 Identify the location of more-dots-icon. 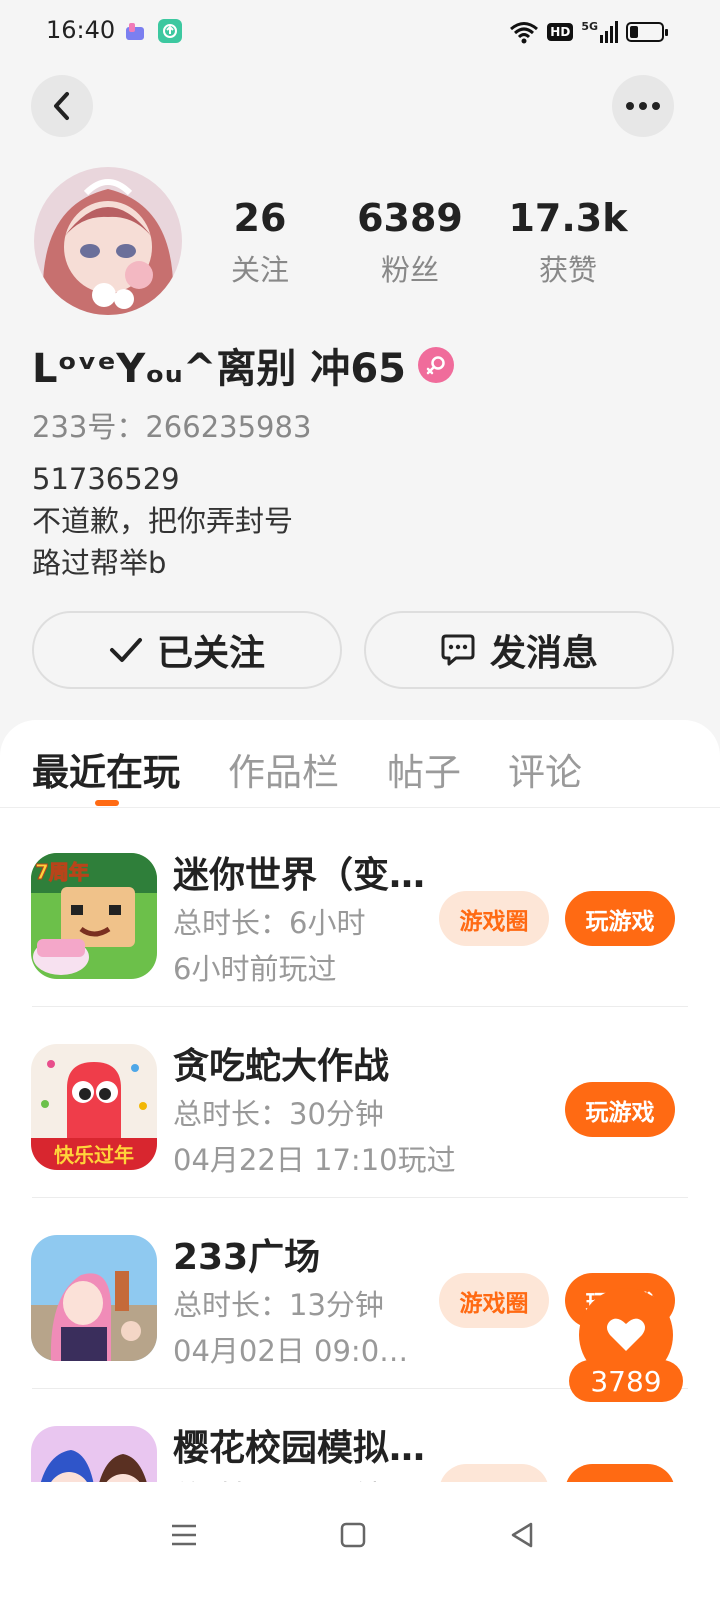
(643, 106).